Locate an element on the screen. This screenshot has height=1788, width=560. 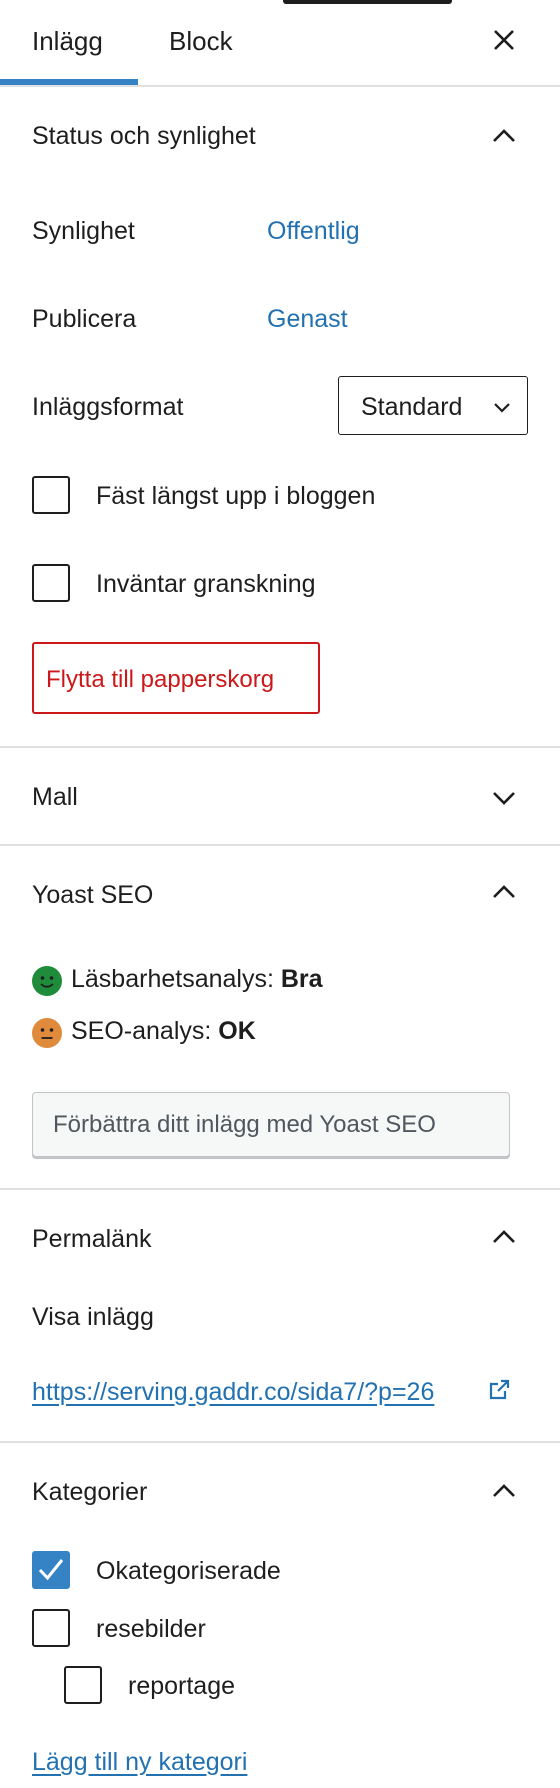
readability-analysis: Läsbarhetsanalys: Bra is located at coordinates (197, 979).